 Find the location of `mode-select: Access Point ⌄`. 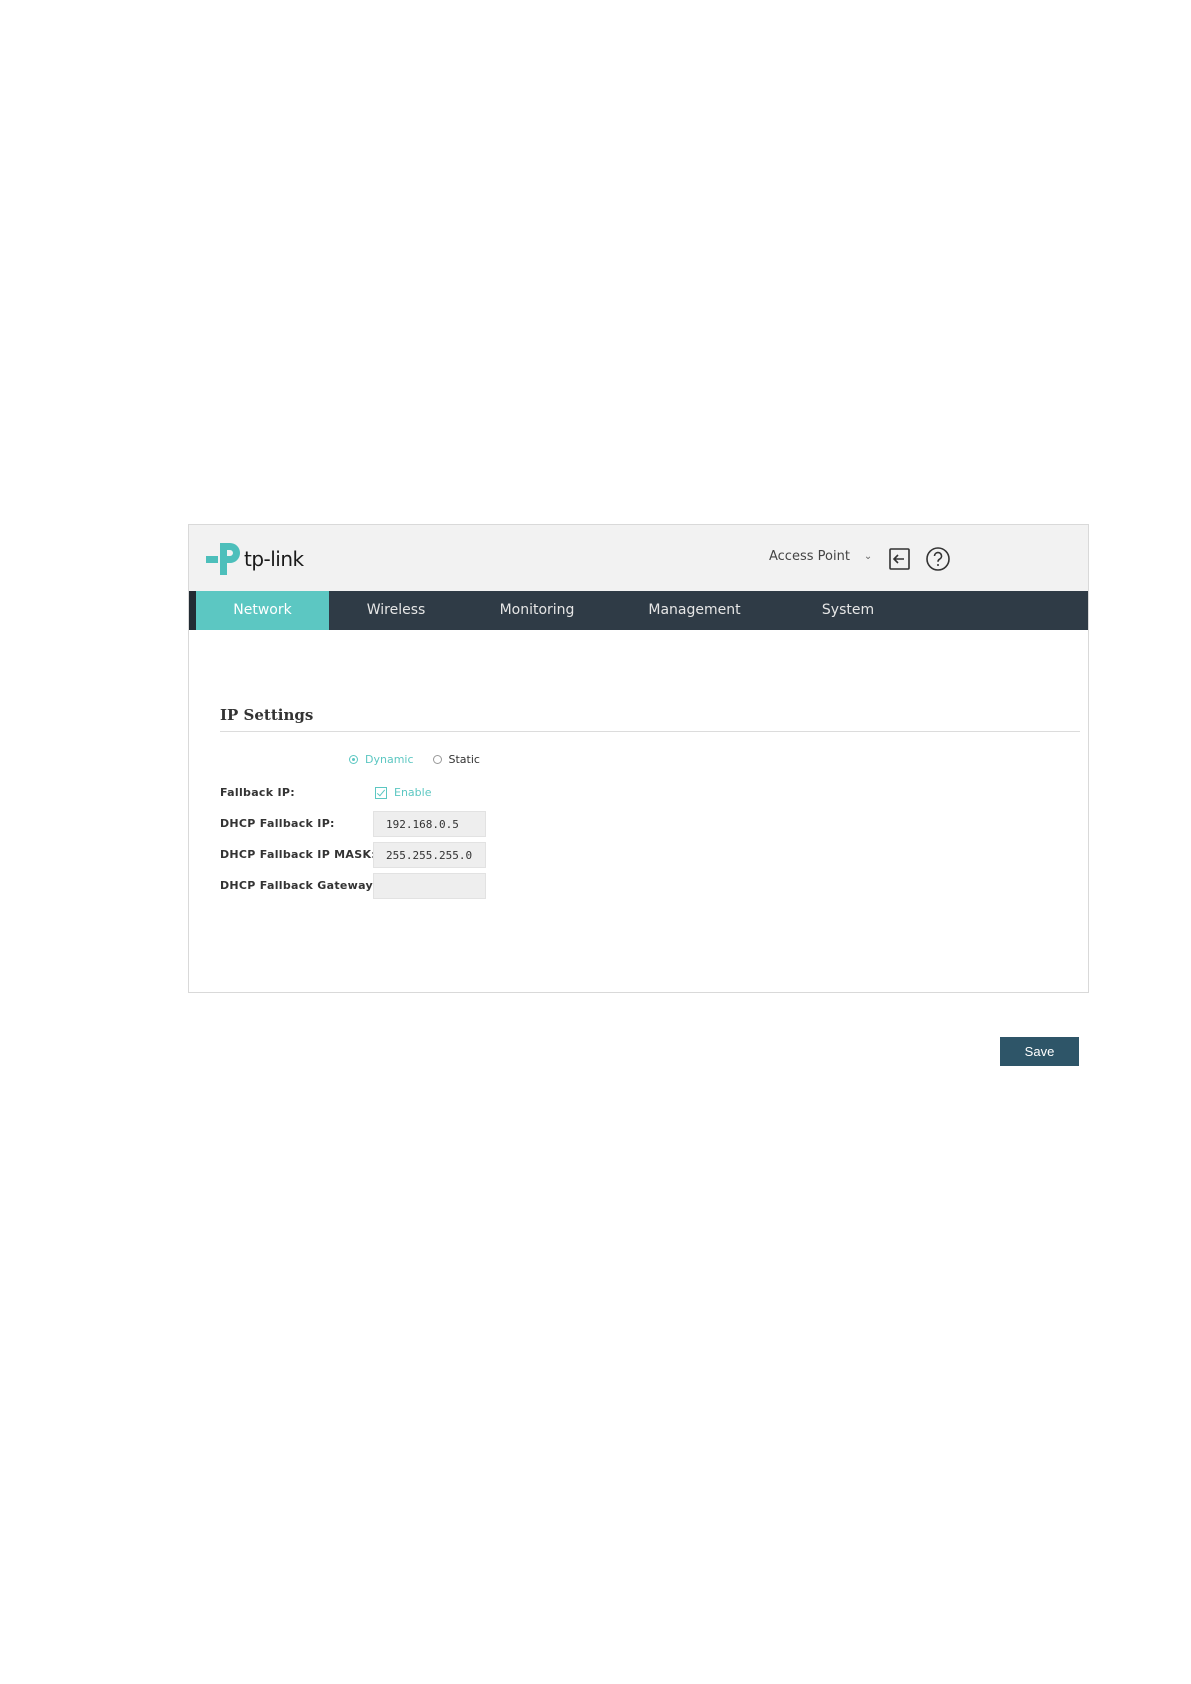

mode-select: Access Point ⌄ is located at coordinates (820, 556).